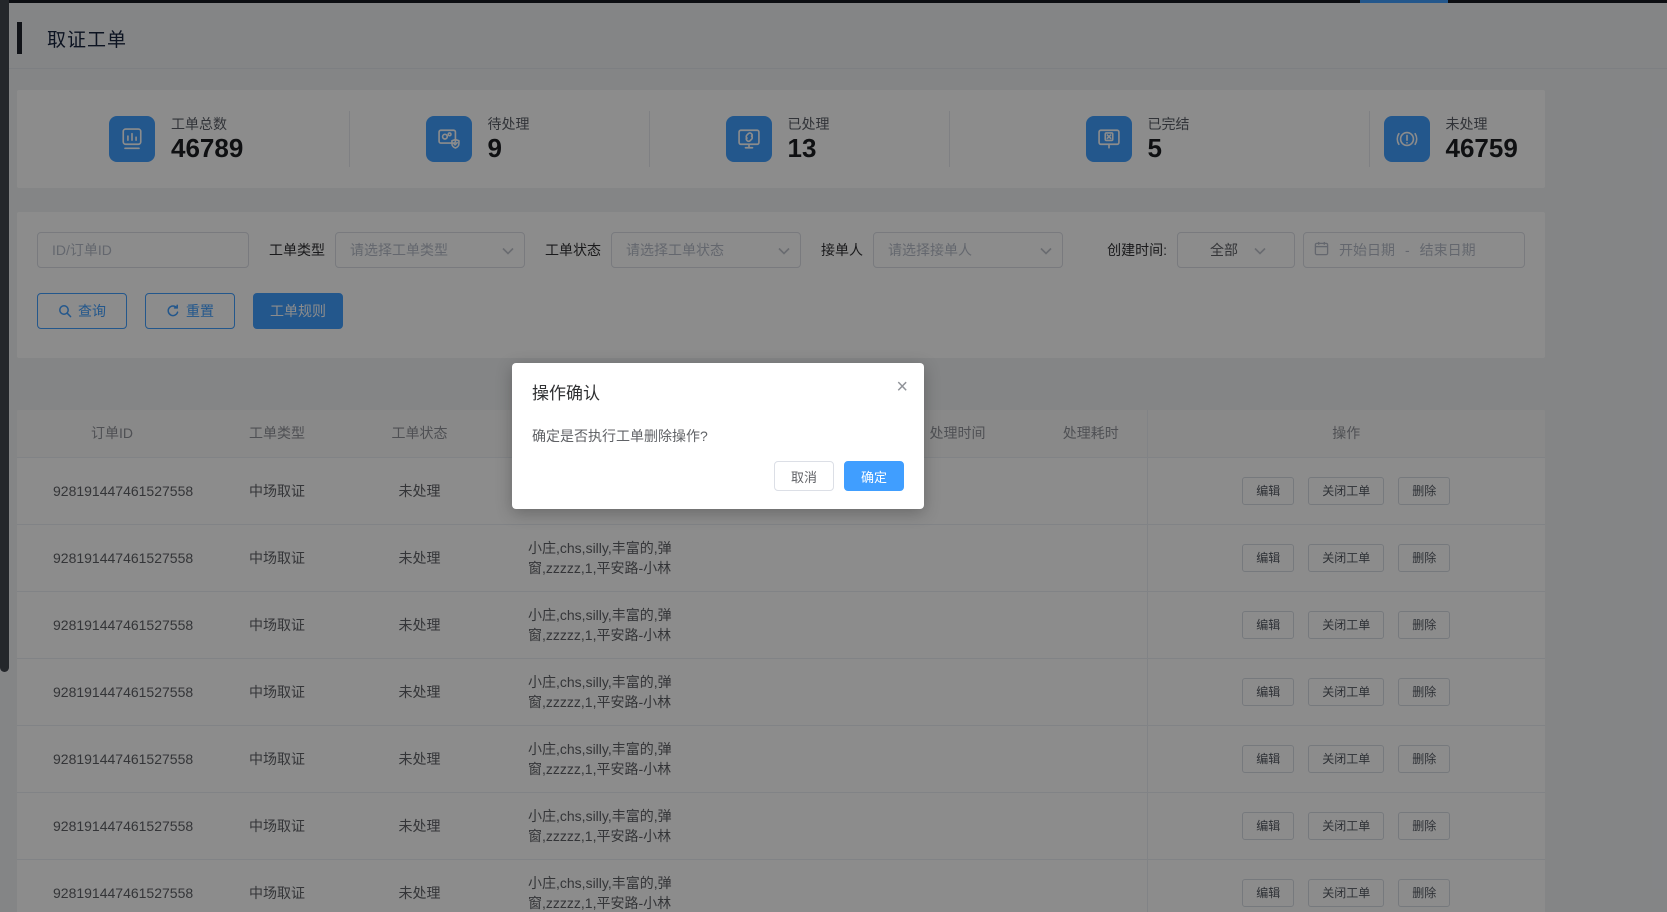 Image resolution: width=1667 pixels, height=912 pixels. I want to click on dialog-message: 确定是否执行工单删除操作?, so click(620, 436).